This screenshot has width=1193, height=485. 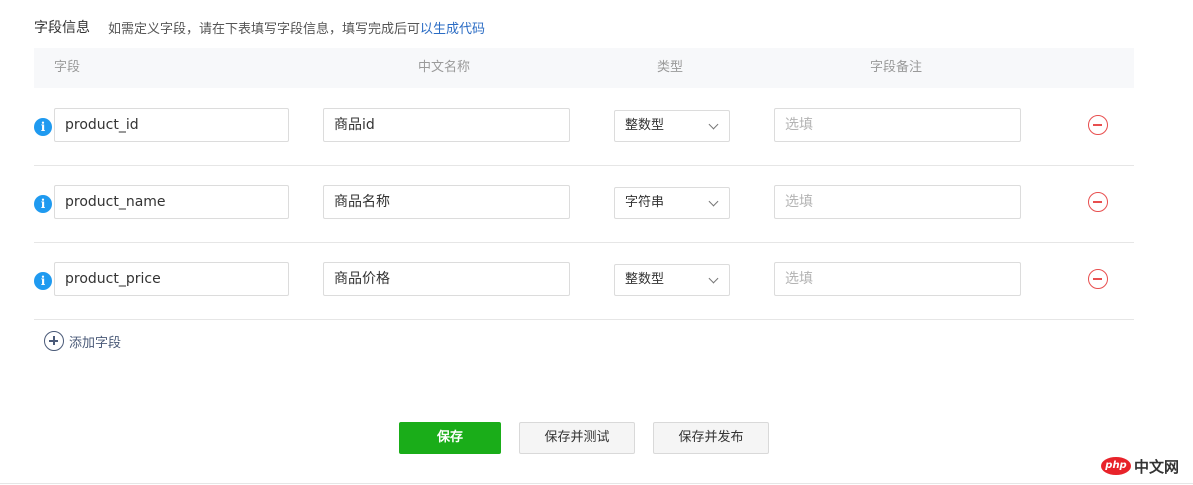 I want to click on plus-circle-icon, so click(x=54, y=341).